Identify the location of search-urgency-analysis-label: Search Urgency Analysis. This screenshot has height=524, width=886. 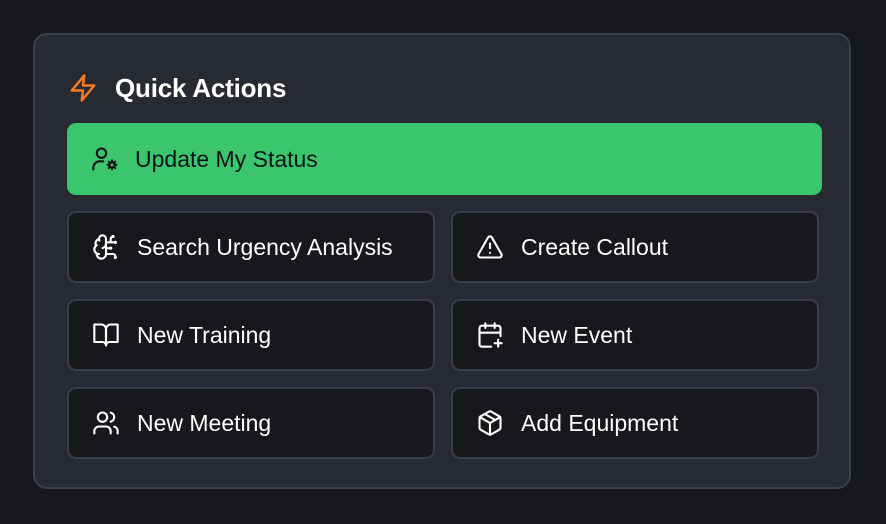
(265, 246).